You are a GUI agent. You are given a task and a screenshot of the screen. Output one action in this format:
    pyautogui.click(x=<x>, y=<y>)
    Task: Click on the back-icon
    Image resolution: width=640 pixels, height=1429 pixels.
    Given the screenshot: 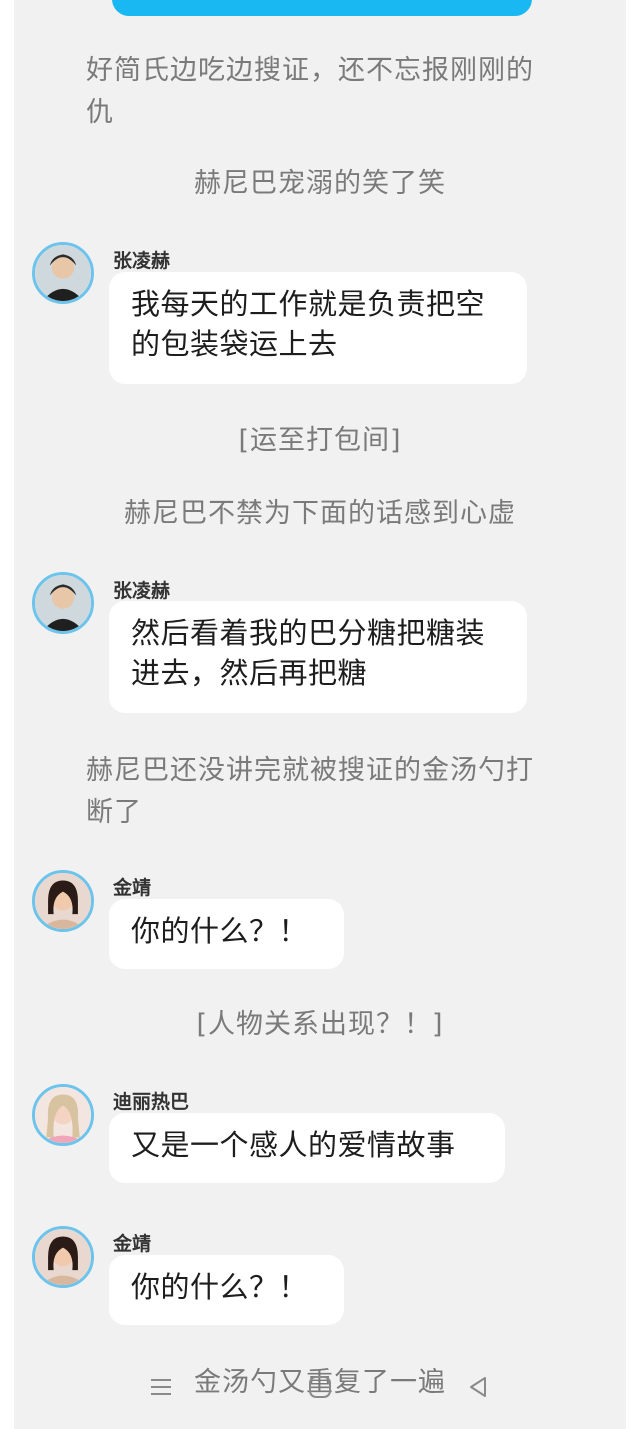 What is the action you would take?
    pyautogui.click(x=478, y=1387)
    